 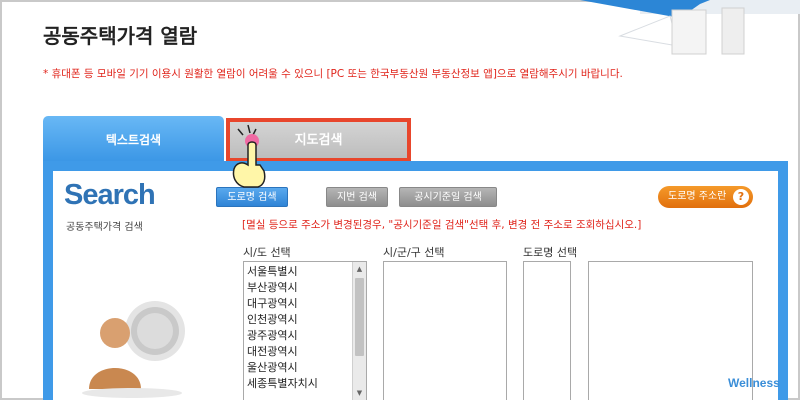 I want to click on sido-option: 세종특별자치시, so click(x=306, y=384).